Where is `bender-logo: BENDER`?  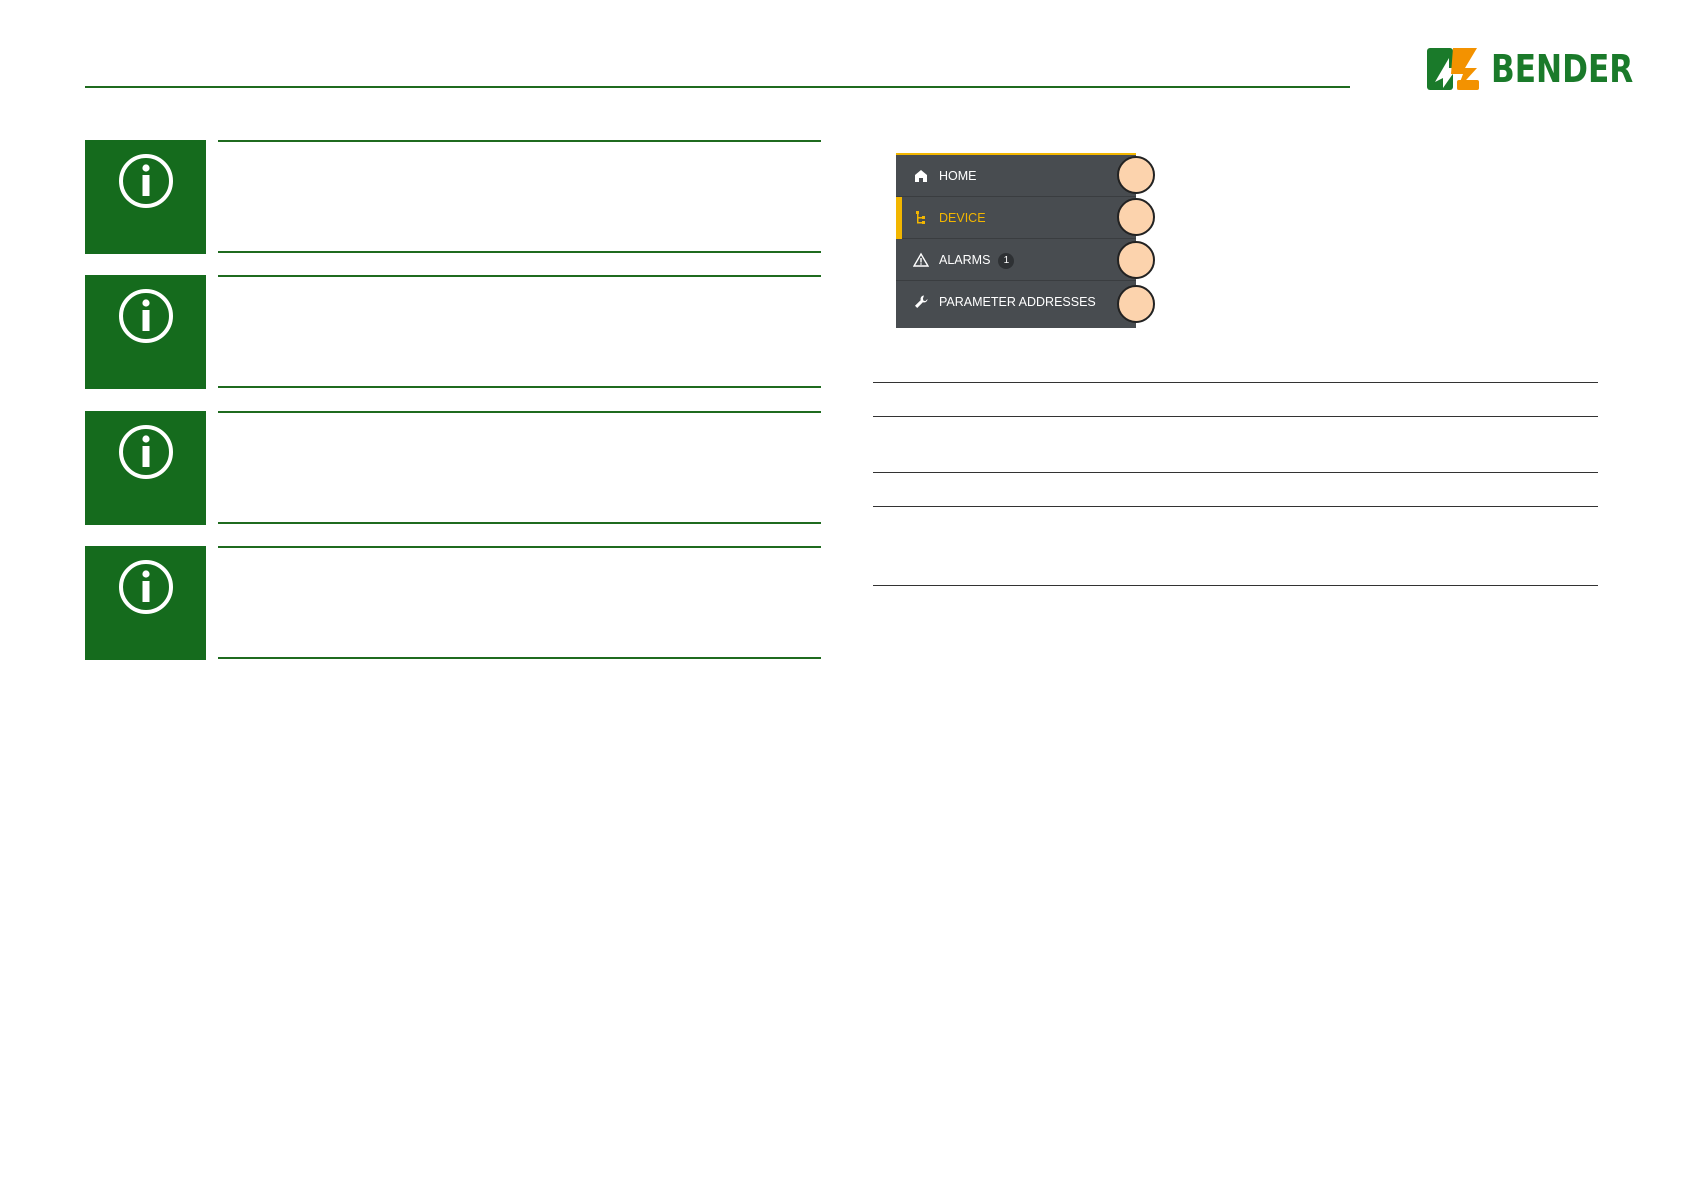
bender-logo: BENDER is located at coordinates (1546, 69).